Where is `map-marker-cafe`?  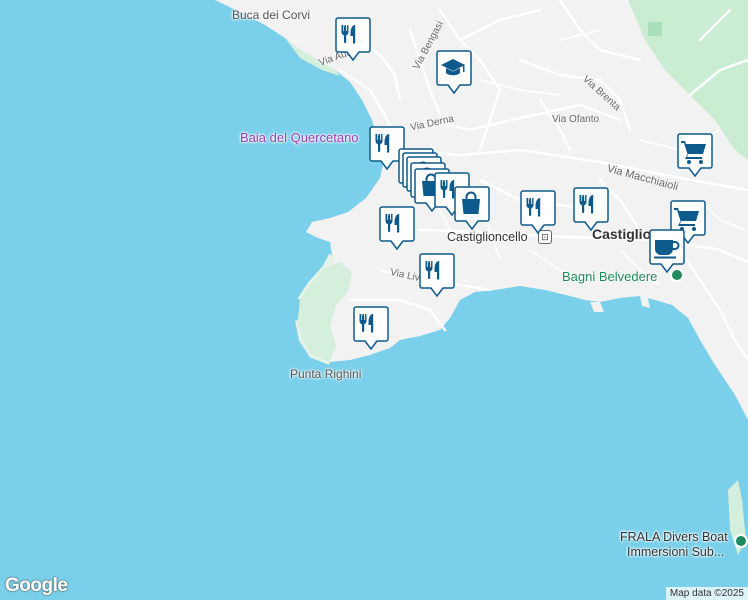
map-marker-cafe is located at coordinates (667, 252).